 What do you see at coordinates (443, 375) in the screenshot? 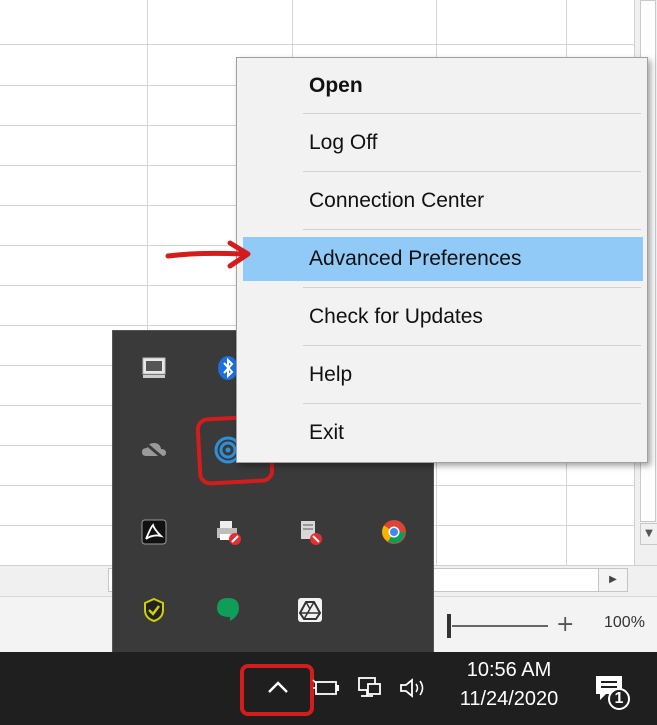
I see `menu-item-help: Help` at bounding box center [443, 375].